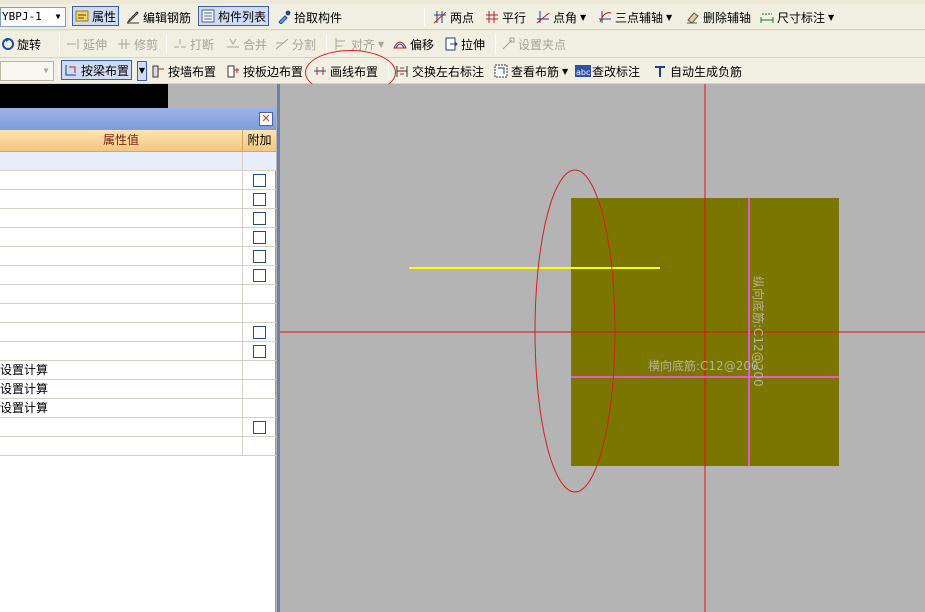 This screenshot has width=925, height=612. Describe the element at coordinates (616, 71) in the screenshot. I see `check-label-label: 查改标注` at that location.